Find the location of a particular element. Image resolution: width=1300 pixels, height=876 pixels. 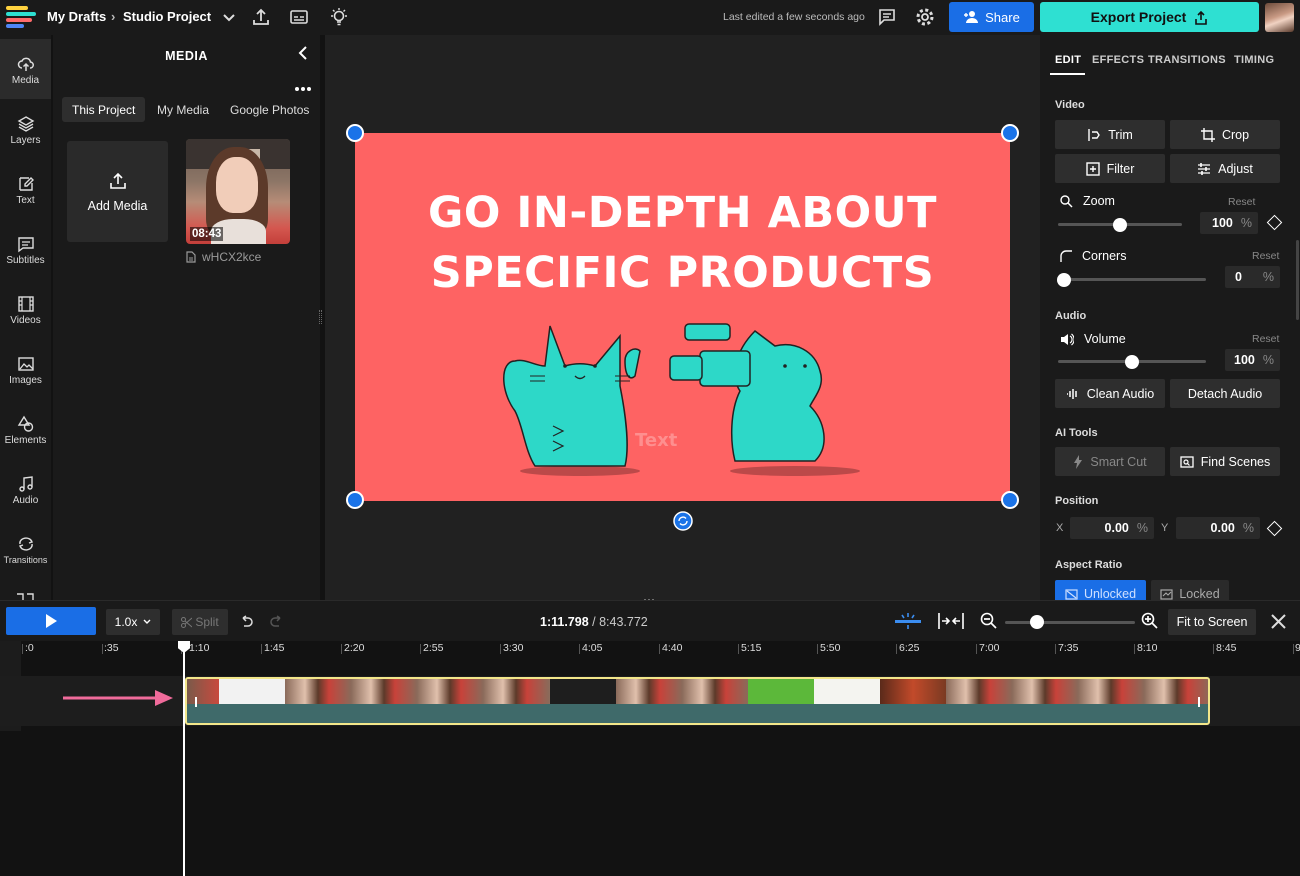

zoom-icon is located at coordinates (1066, 201).